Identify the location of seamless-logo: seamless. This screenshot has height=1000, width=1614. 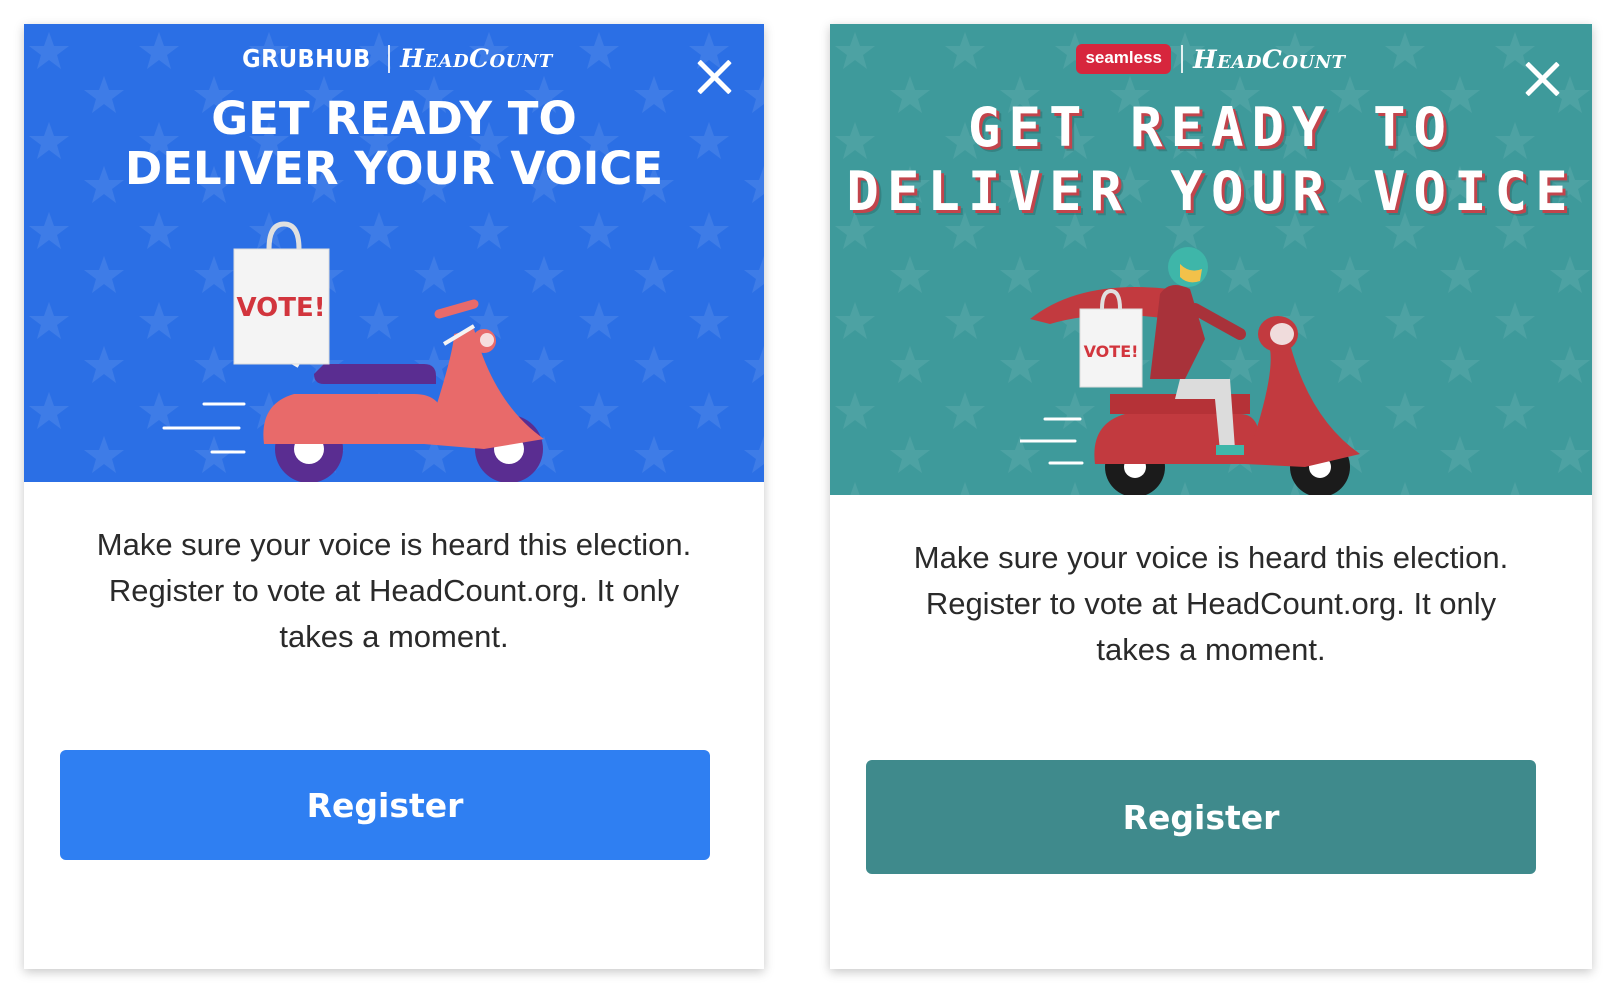
(1124, 59).